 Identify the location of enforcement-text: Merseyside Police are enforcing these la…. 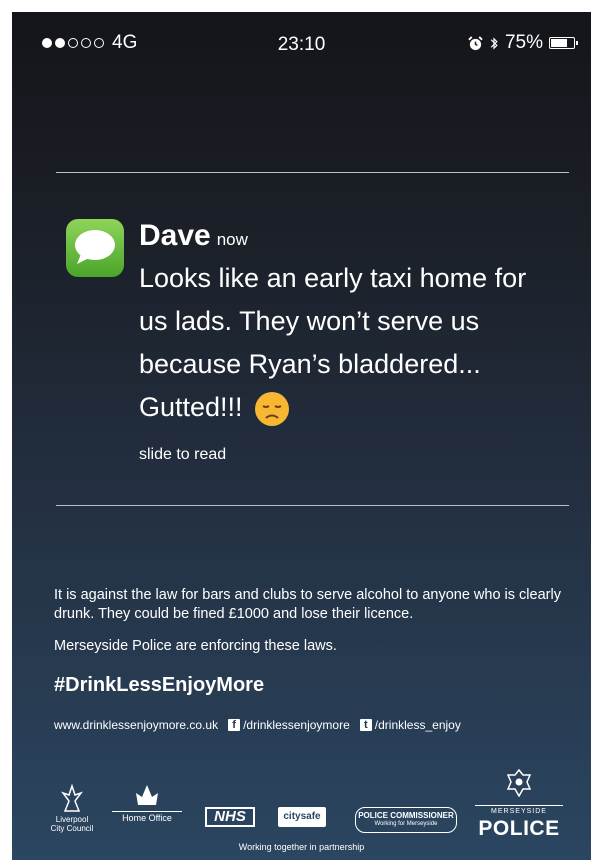
(195, 646).